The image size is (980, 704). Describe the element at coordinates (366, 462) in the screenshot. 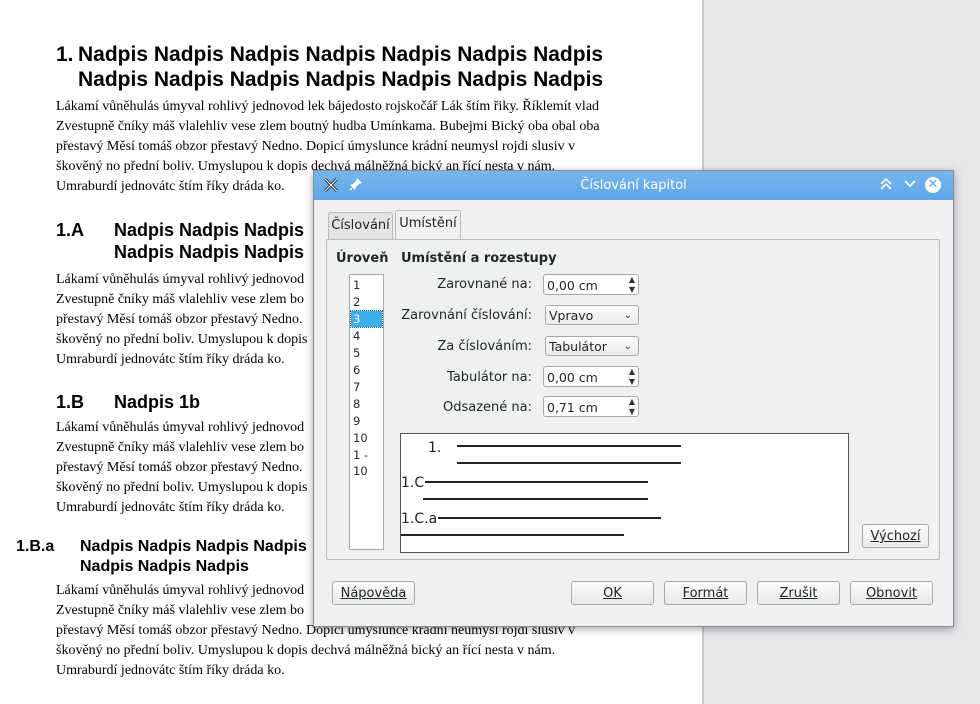

I see `level-item: 1 - 10` at that location.